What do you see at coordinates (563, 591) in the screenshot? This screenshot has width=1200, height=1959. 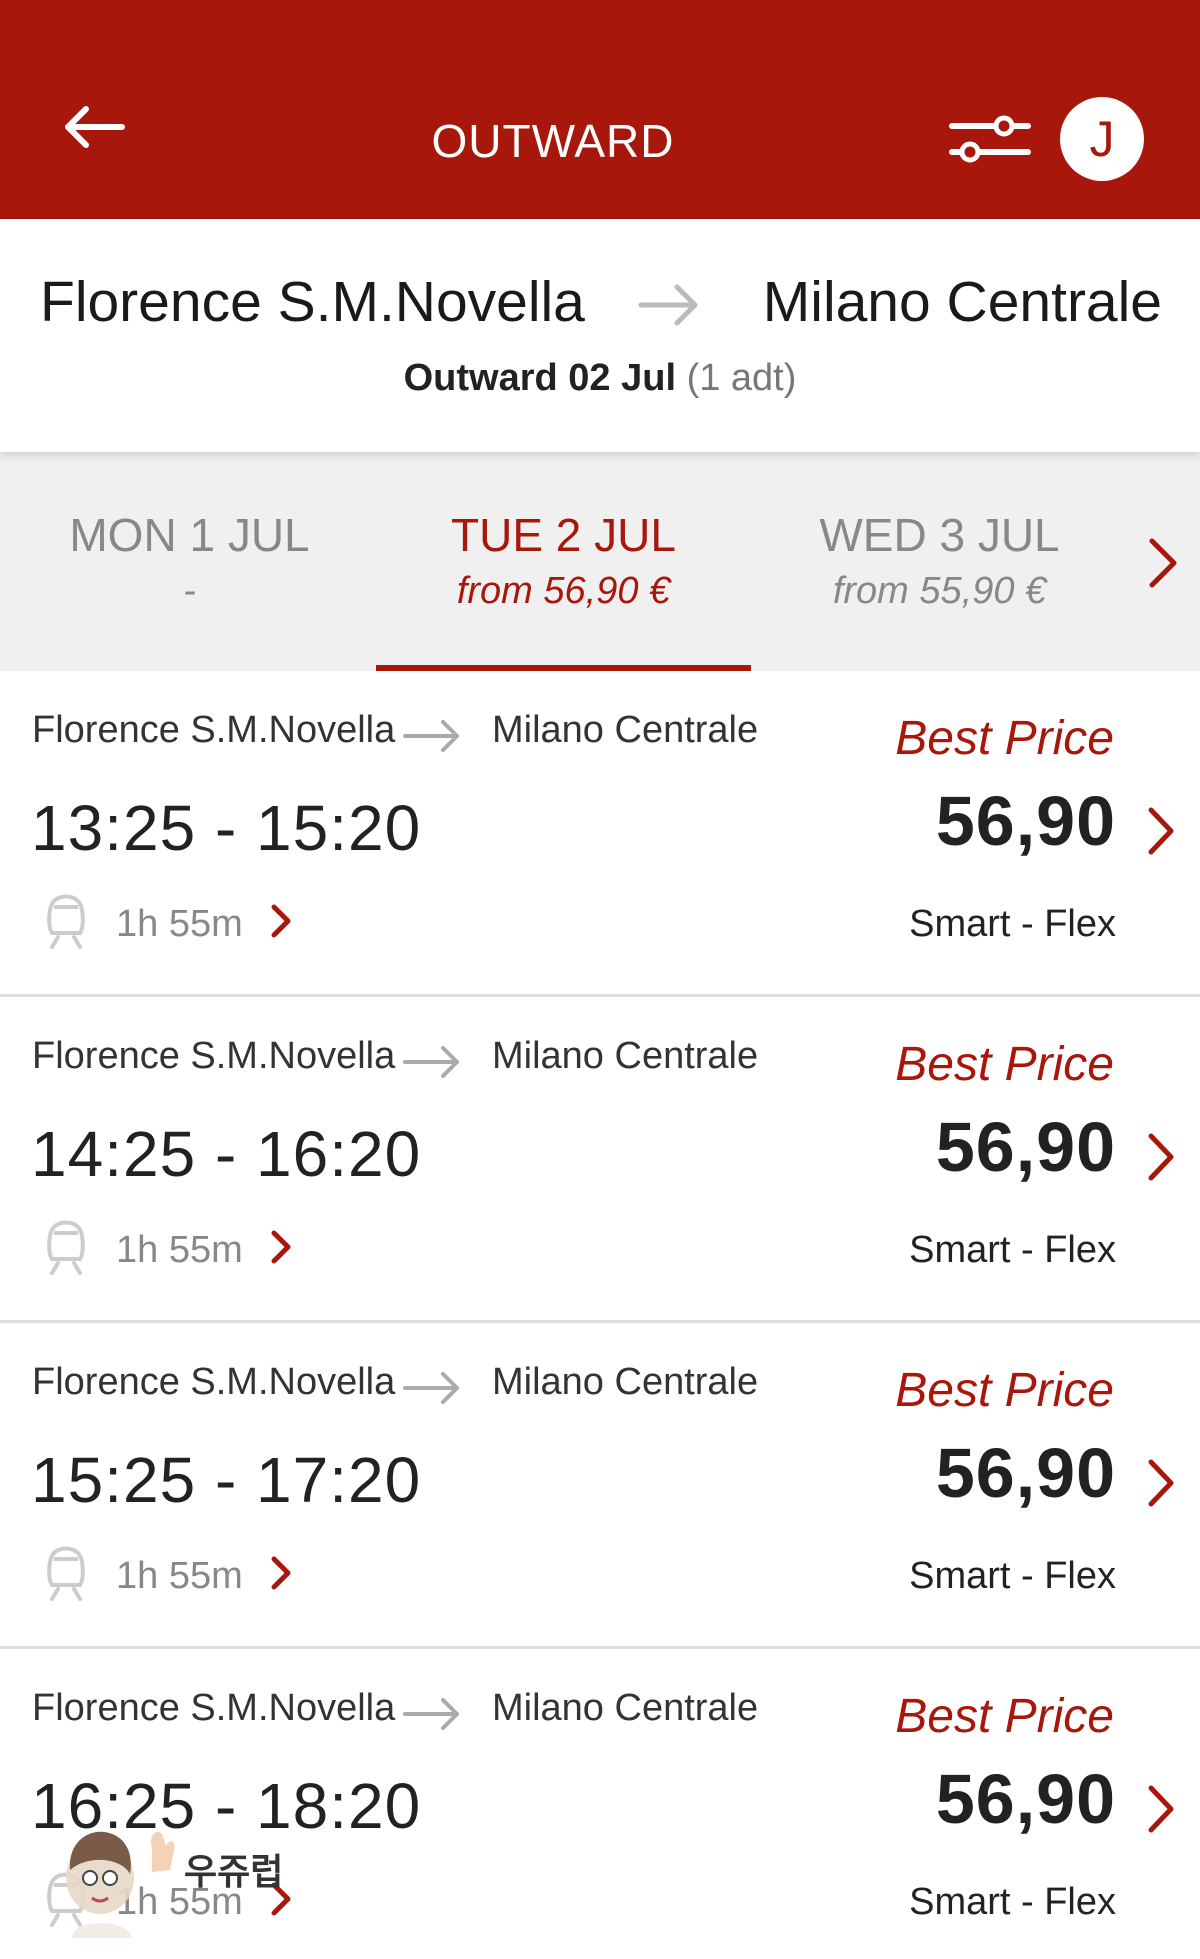 I see `tab-price-label: from 56,90 €` at bounding box center [563, 591].